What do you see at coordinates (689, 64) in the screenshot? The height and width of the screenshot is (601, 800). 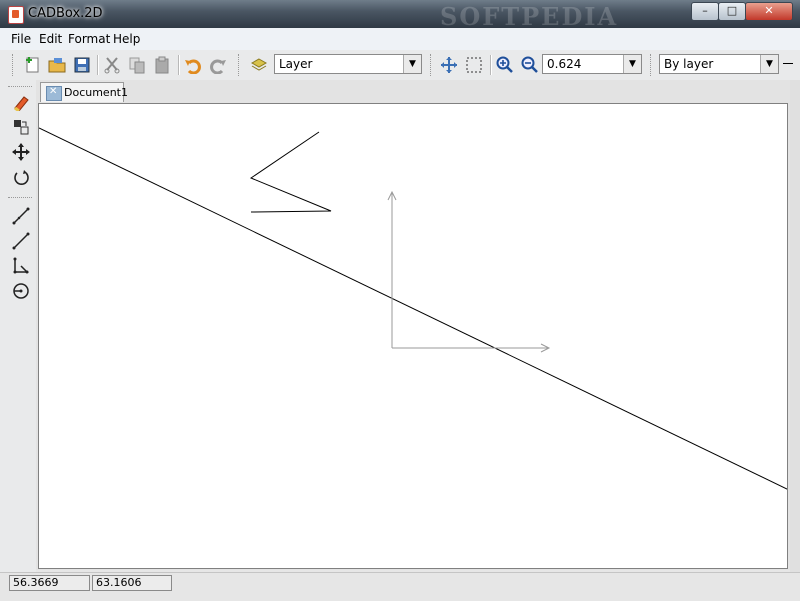 I see `linetype-select-value: By layer` at bounding box center [689, 64].